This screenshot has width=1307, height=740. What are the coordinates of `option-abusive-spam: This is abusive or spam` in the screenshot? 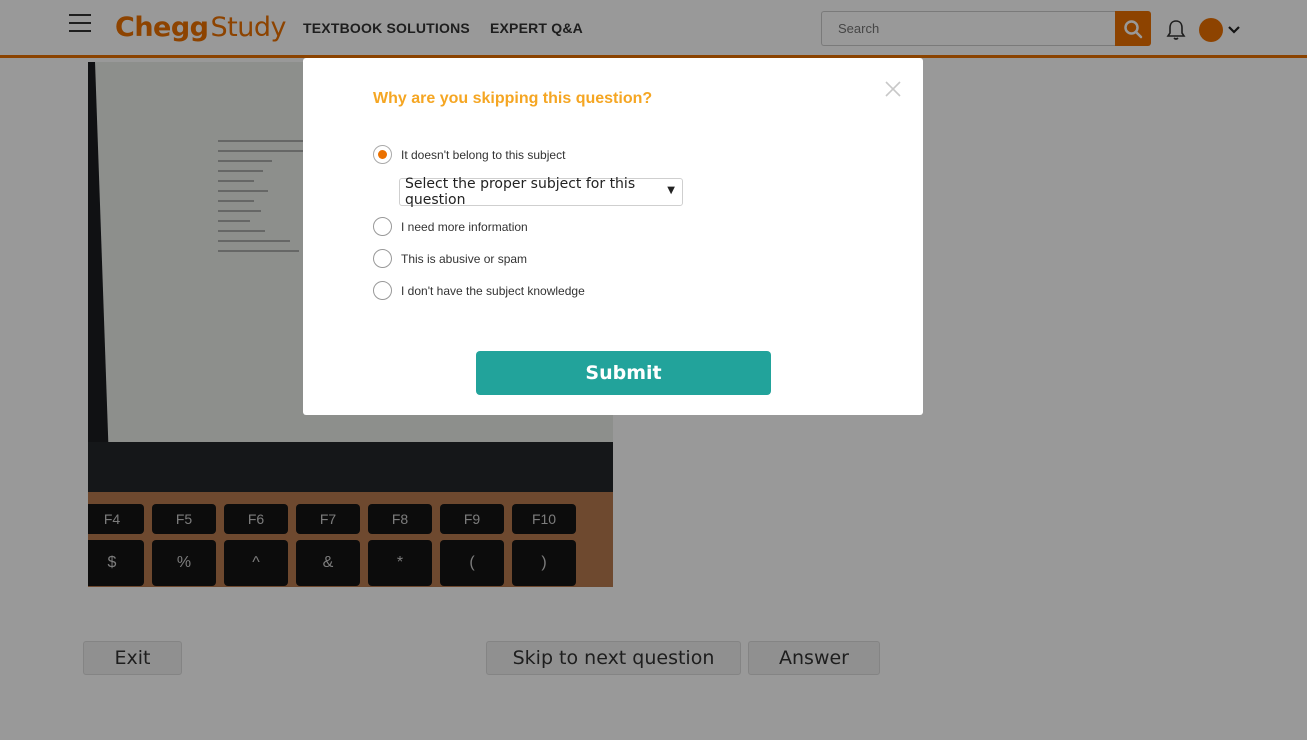 It's located at (450, 258).